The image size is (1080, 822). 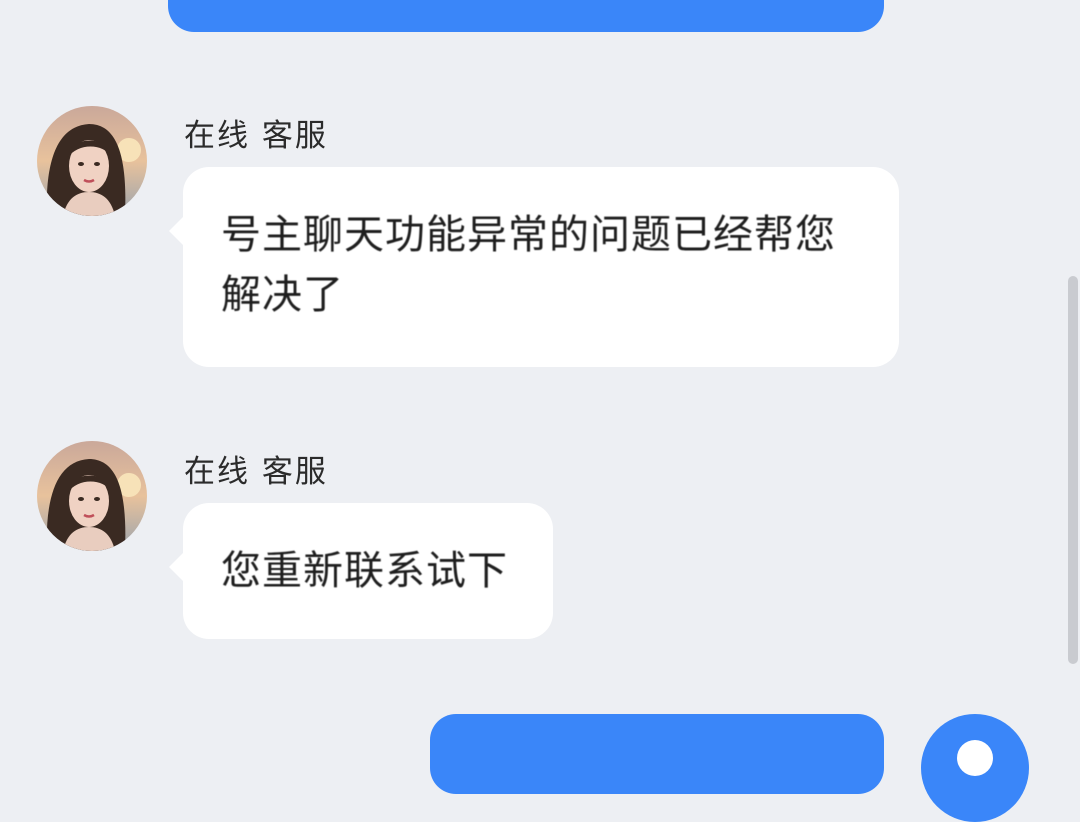 What do you see at coordinates (1073, 470) in the screenshot?
I see `scrollbar-thumb` at bounding box center [1073, 470].